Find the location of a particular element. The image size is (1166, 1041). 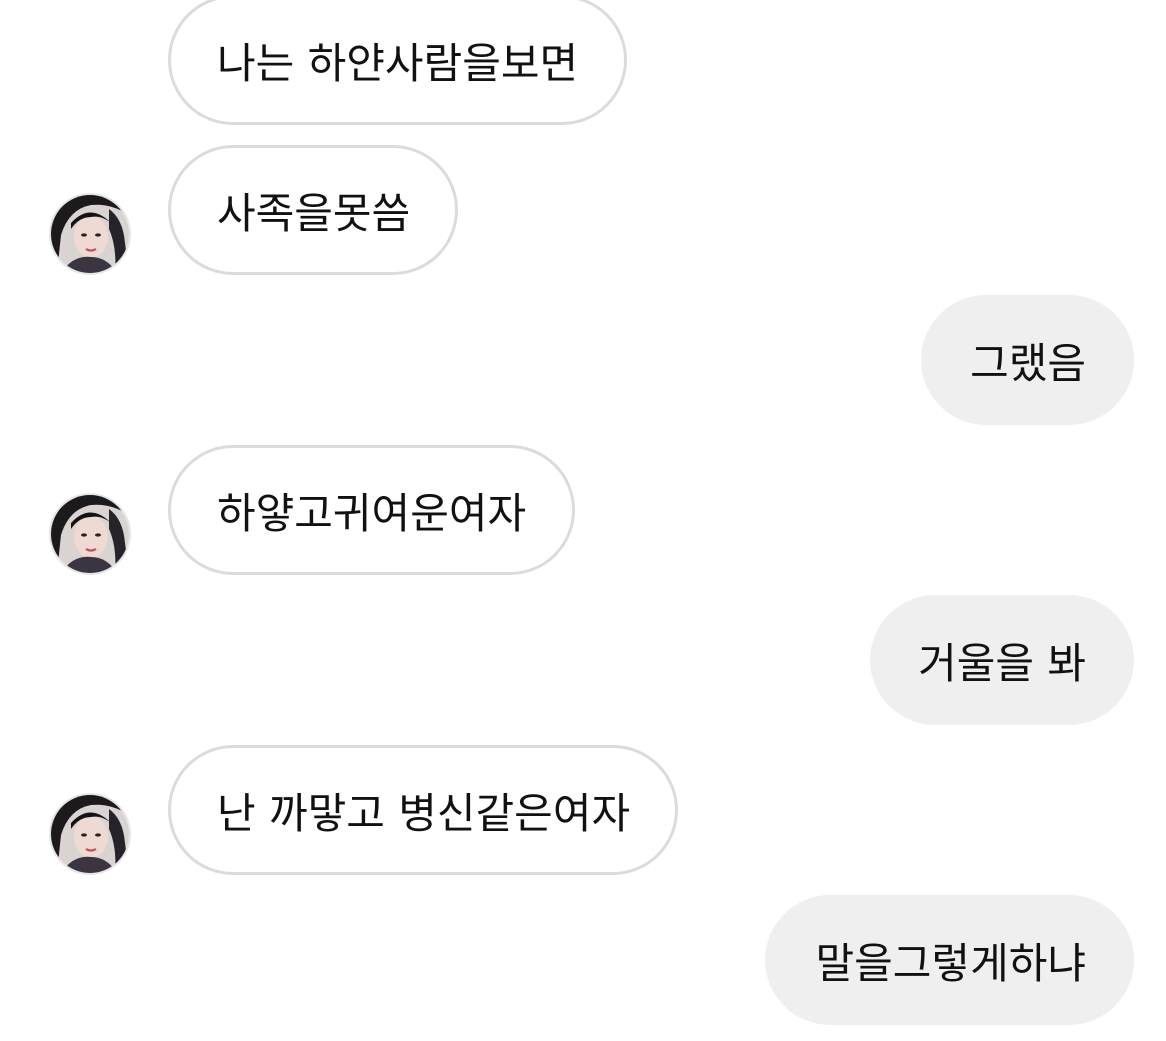

sent-message-bubble: 그랬음 is located at coordinates (1027, 360).